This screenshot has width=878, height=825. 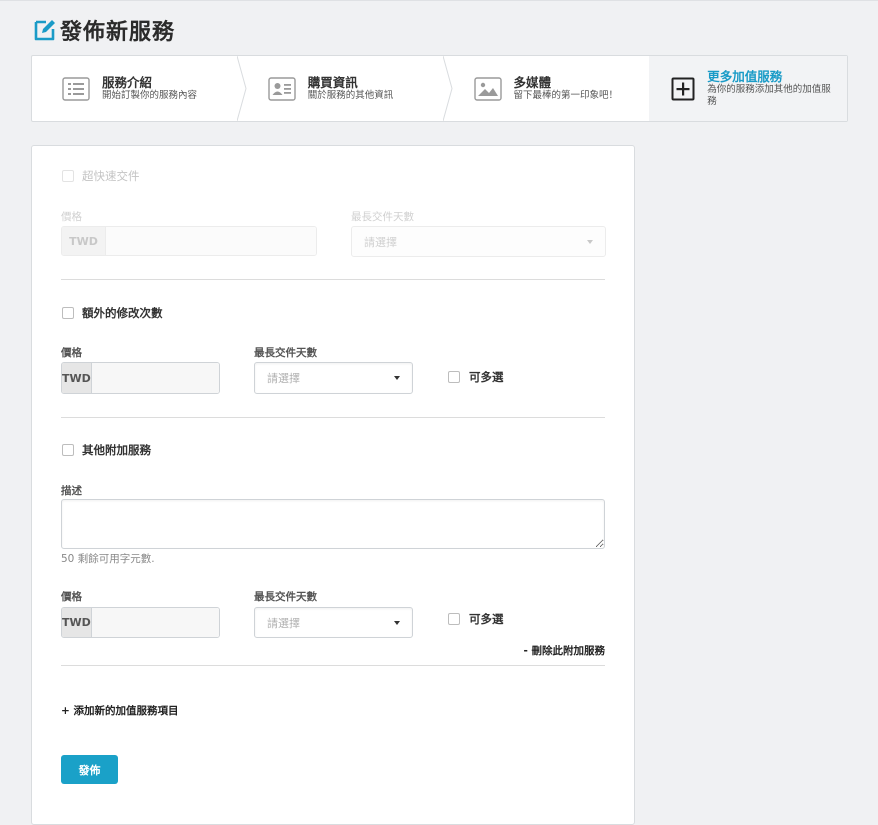 What do you see at coordinates (486, 377) in the screenshot?
I see `revisions-multi-label: 可多選` at bounding box center [486, 377].